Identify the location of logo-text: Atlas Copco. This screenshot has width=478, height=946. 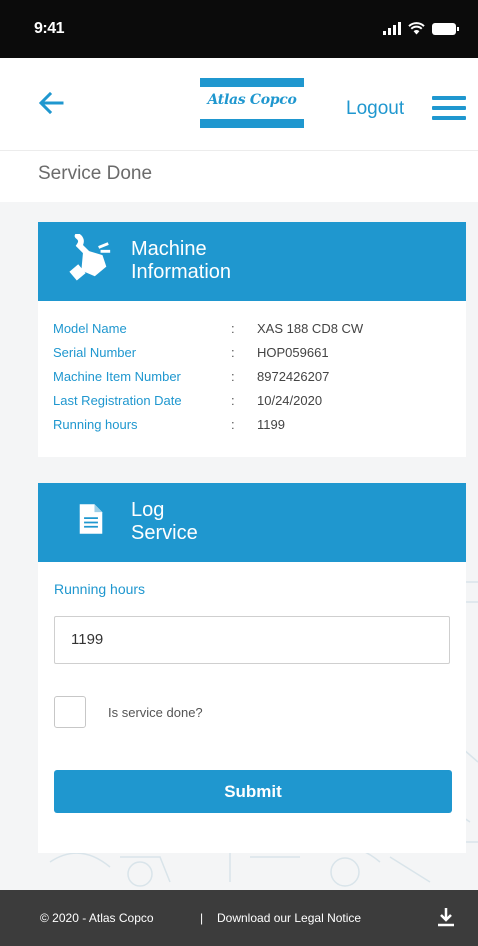
(252, 100).